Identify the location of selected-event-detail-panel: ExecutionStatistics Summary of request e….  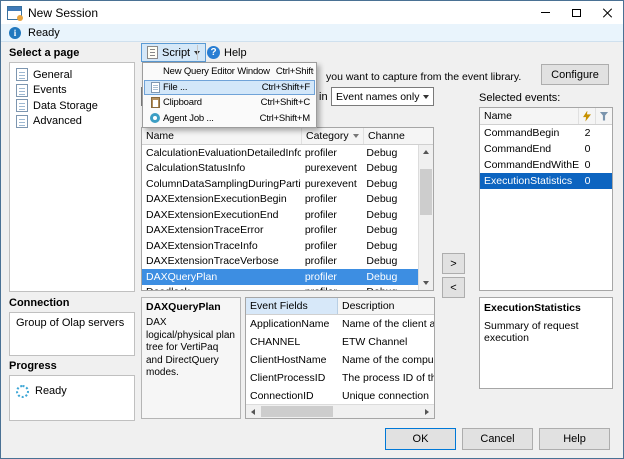
(546, 343).